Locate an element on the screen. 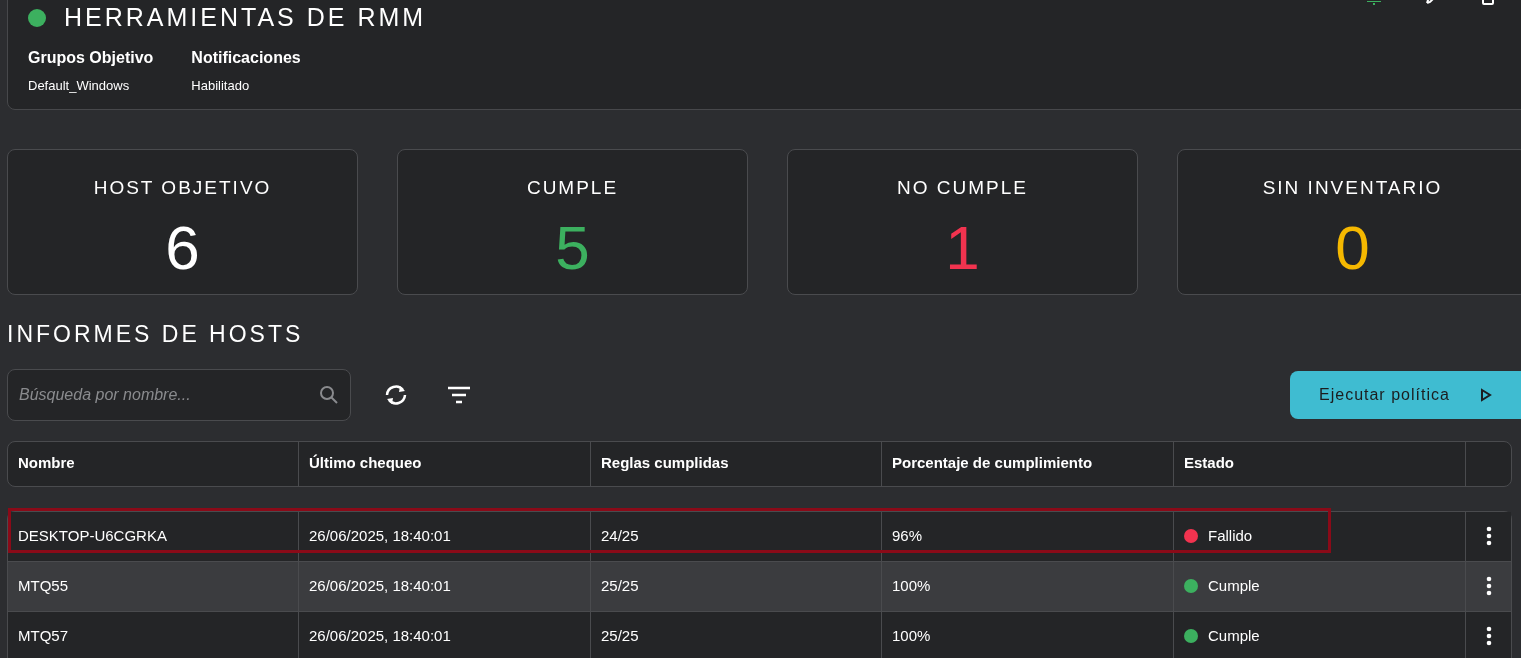 This screenshot has width=1521, height=658. field-value: Default_Windows is located at coordinates (79, 86).